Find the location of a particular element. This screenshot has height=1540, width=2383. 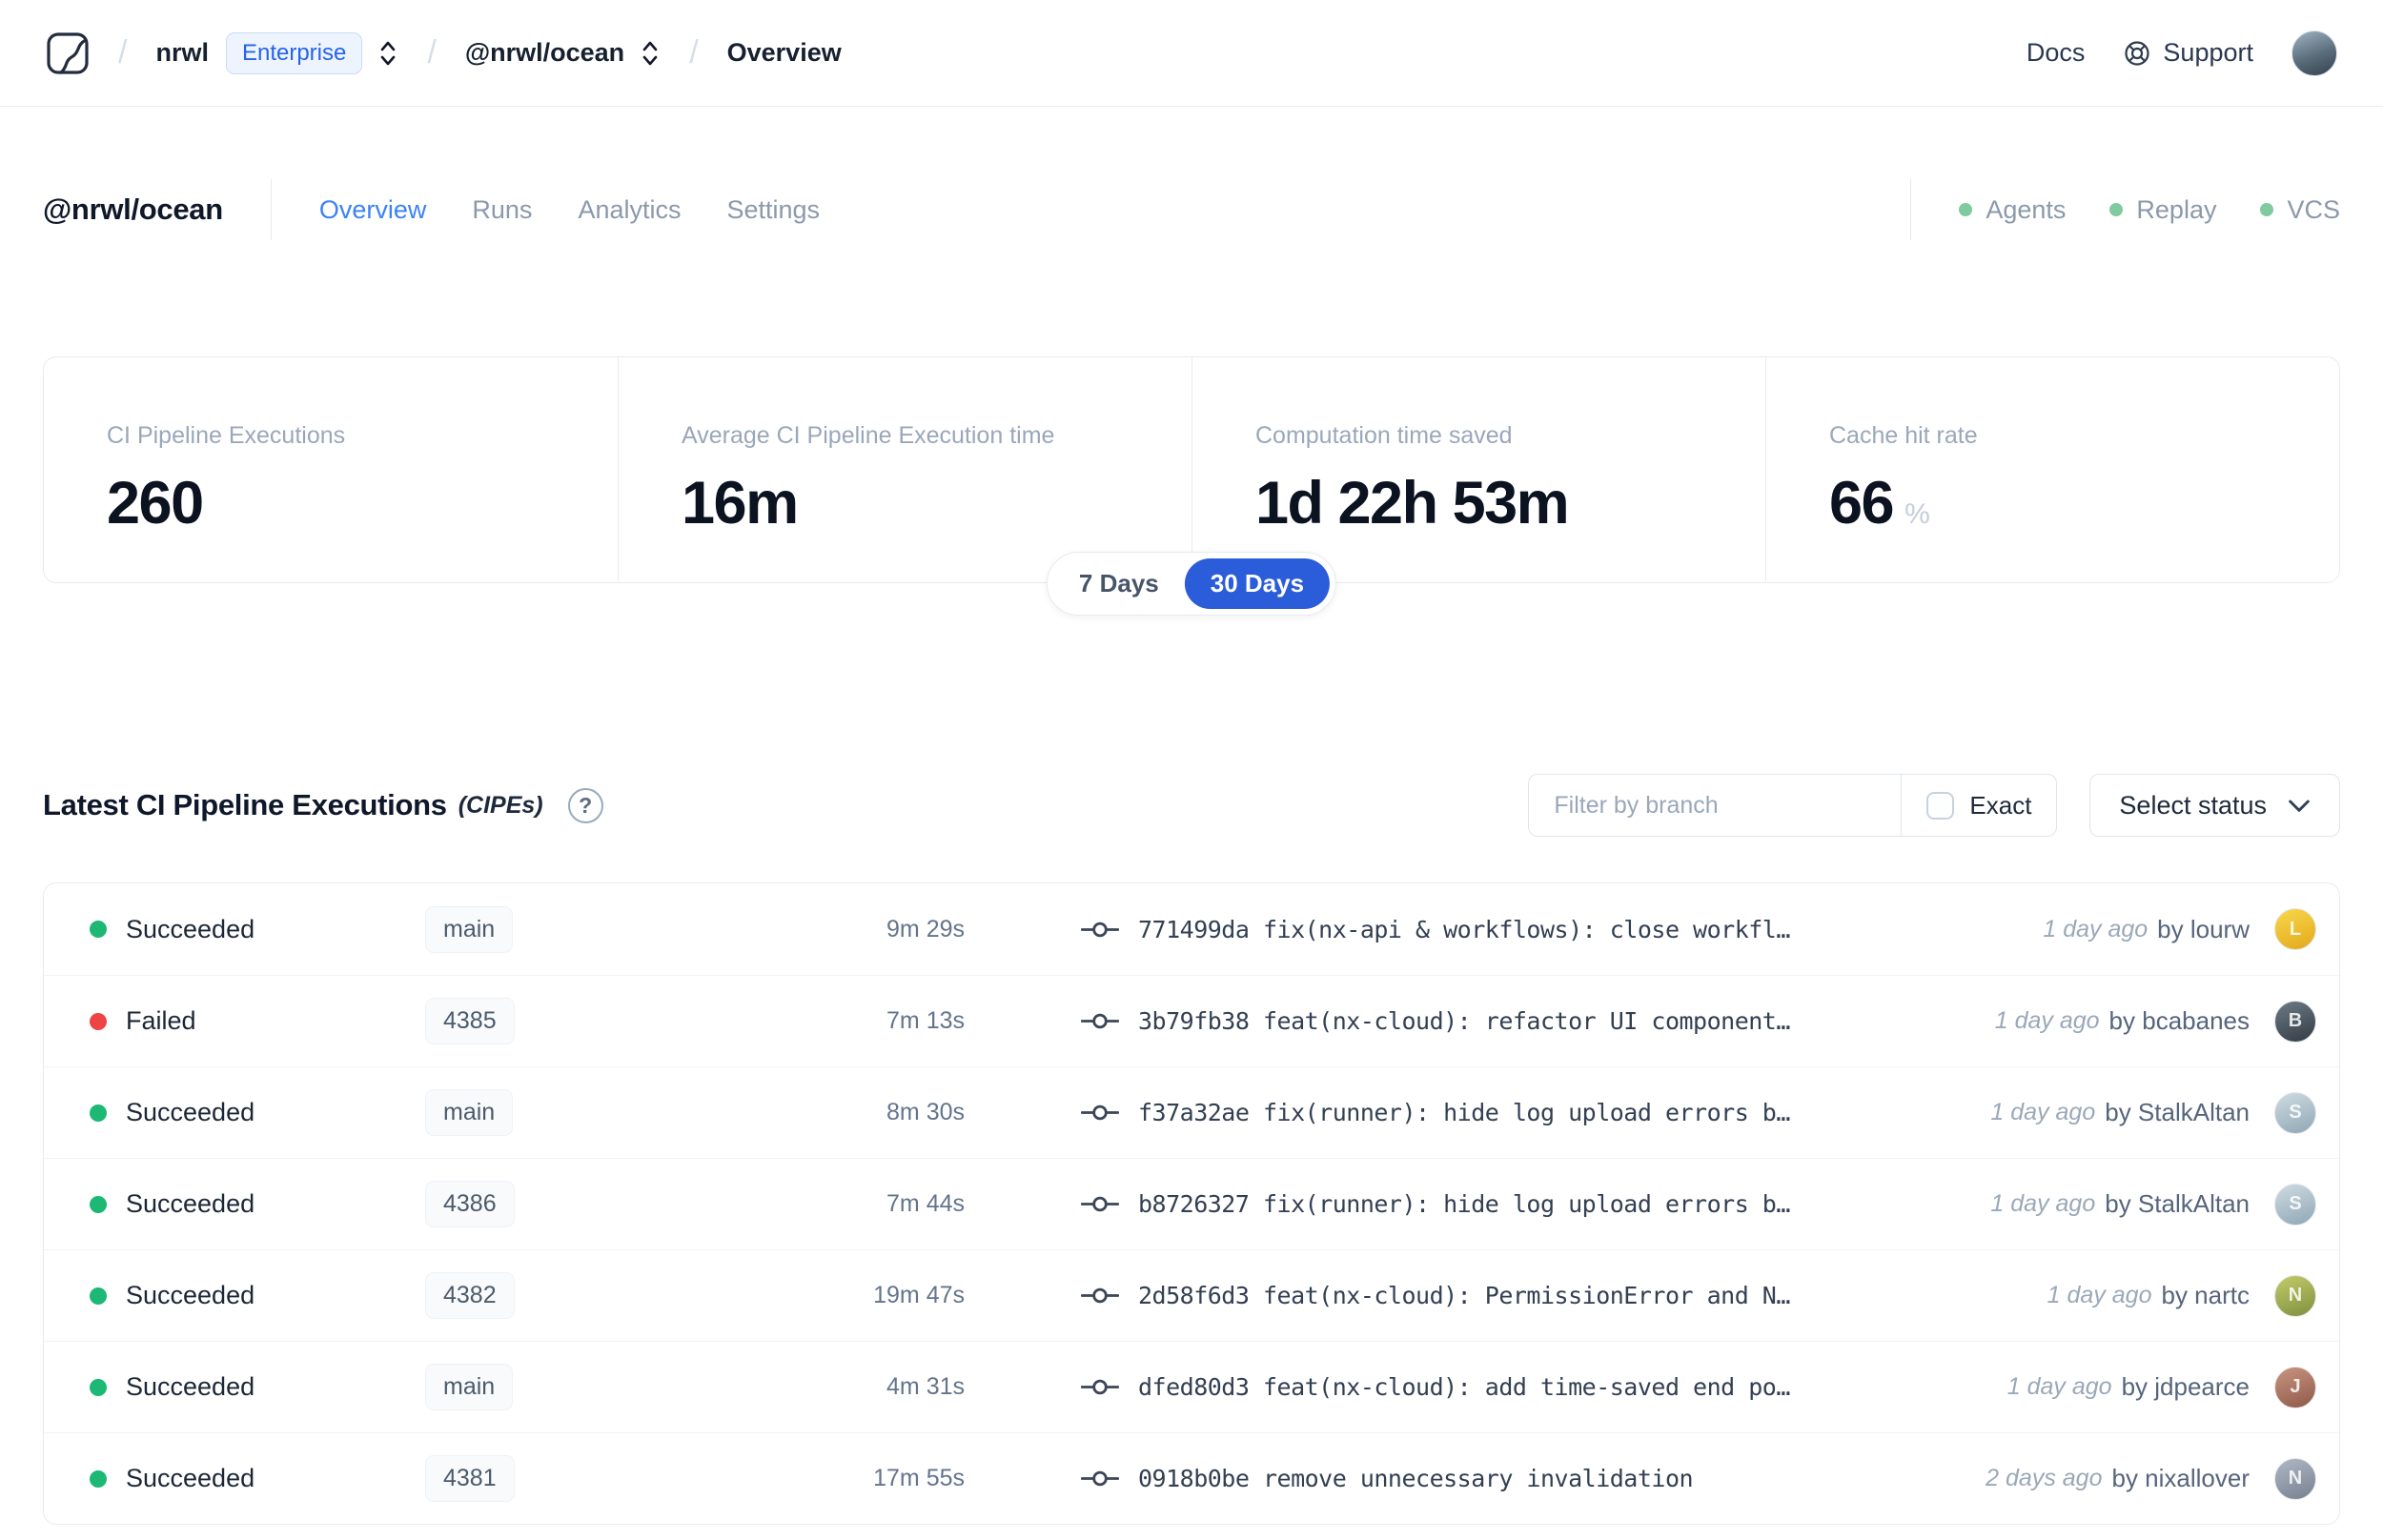

tab-settings: Settings is located at coordinates (773, 210).